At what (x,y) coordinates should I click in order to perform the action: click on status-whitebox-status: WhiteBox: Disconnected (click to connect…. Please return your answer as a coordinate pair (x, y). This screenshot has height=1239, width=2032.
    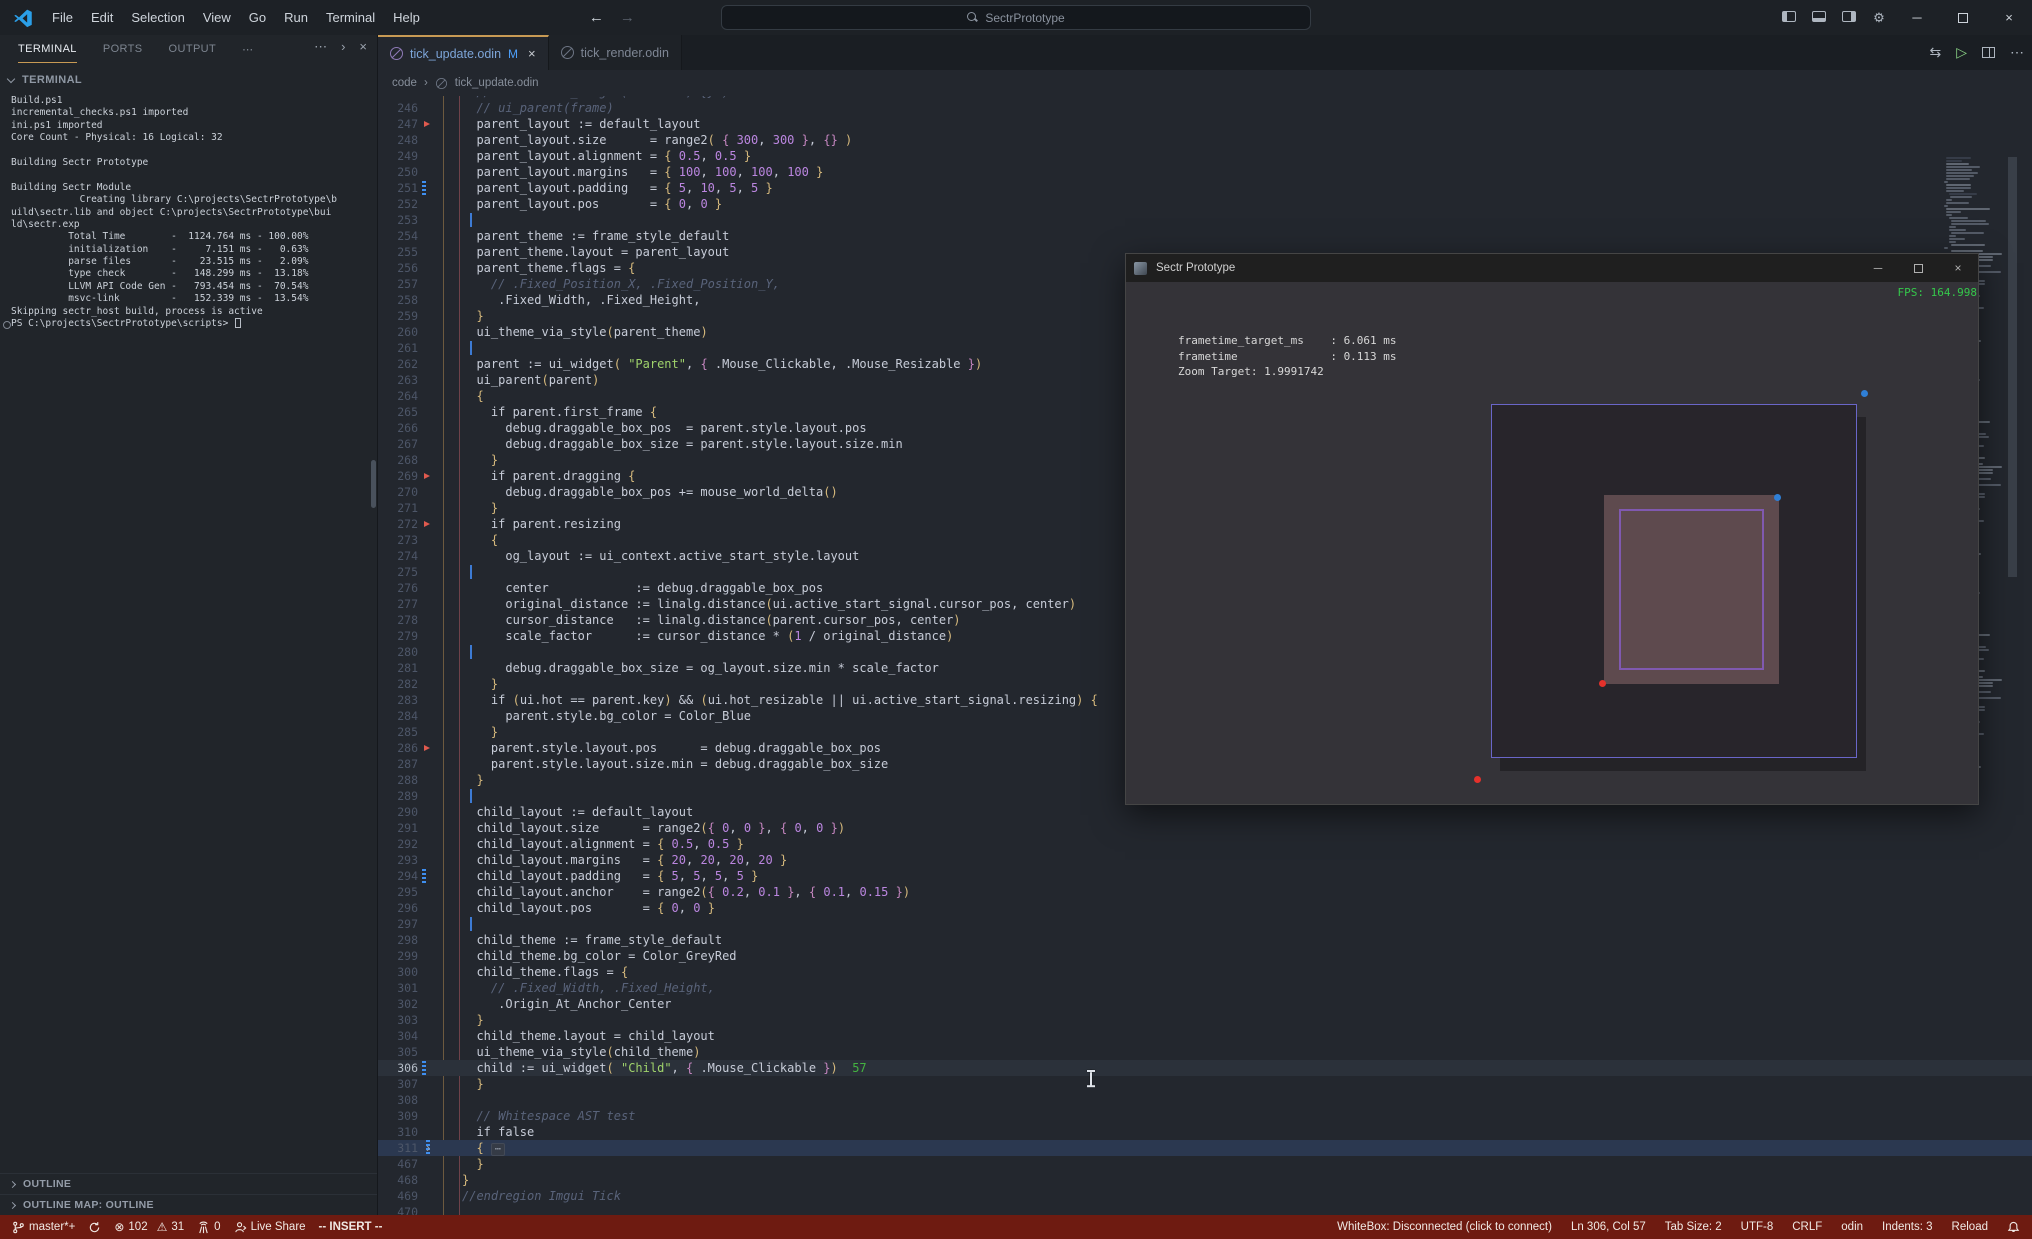
    Looking at the image, I should click on (1444, 1227).